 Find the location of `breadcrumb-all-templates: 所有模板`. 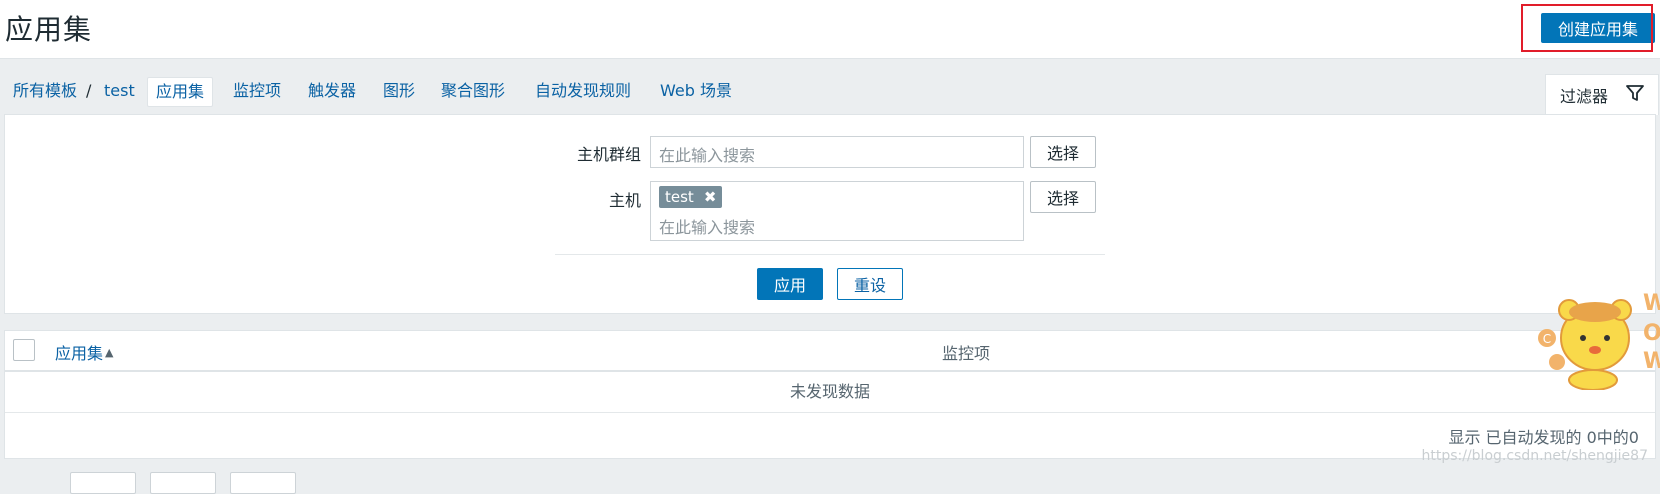

breadcrumb-all-templates: 所有模板 is located at coordinates (45, 91).